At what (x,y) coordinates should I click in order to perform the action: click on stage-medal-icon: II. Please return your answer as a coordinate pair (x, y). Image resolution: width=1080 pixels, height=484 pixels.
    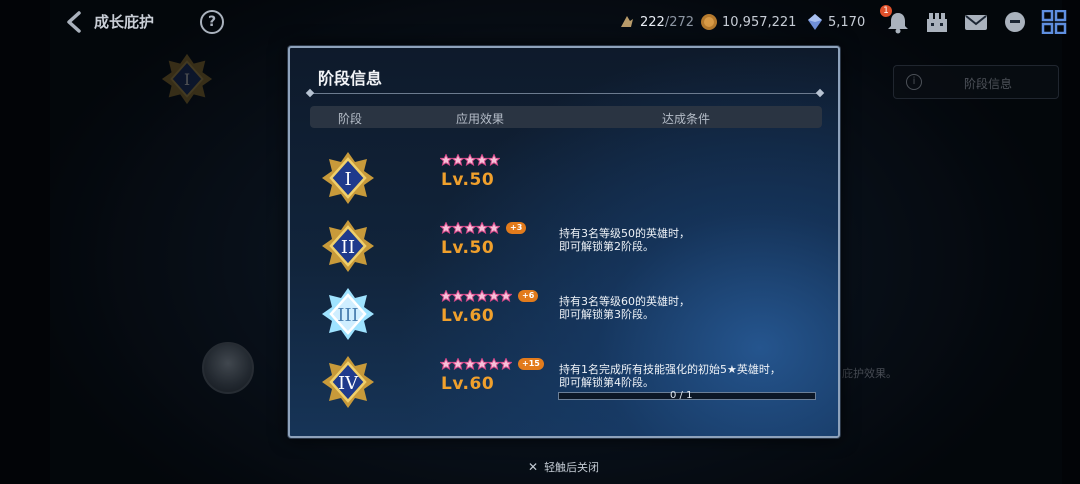
    Looking at the image, I should click on (348, 246).